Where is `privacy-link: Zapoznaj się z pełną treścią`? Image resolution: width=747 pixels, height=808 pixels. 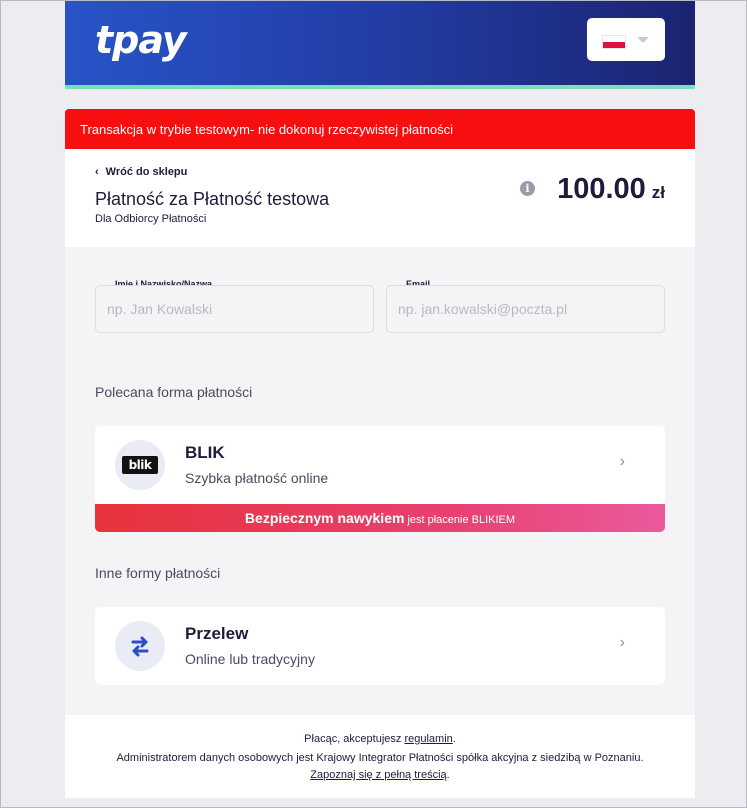 privacy-link: Zapoznaj się z pełną treścią is located at coordinates (378, 775).